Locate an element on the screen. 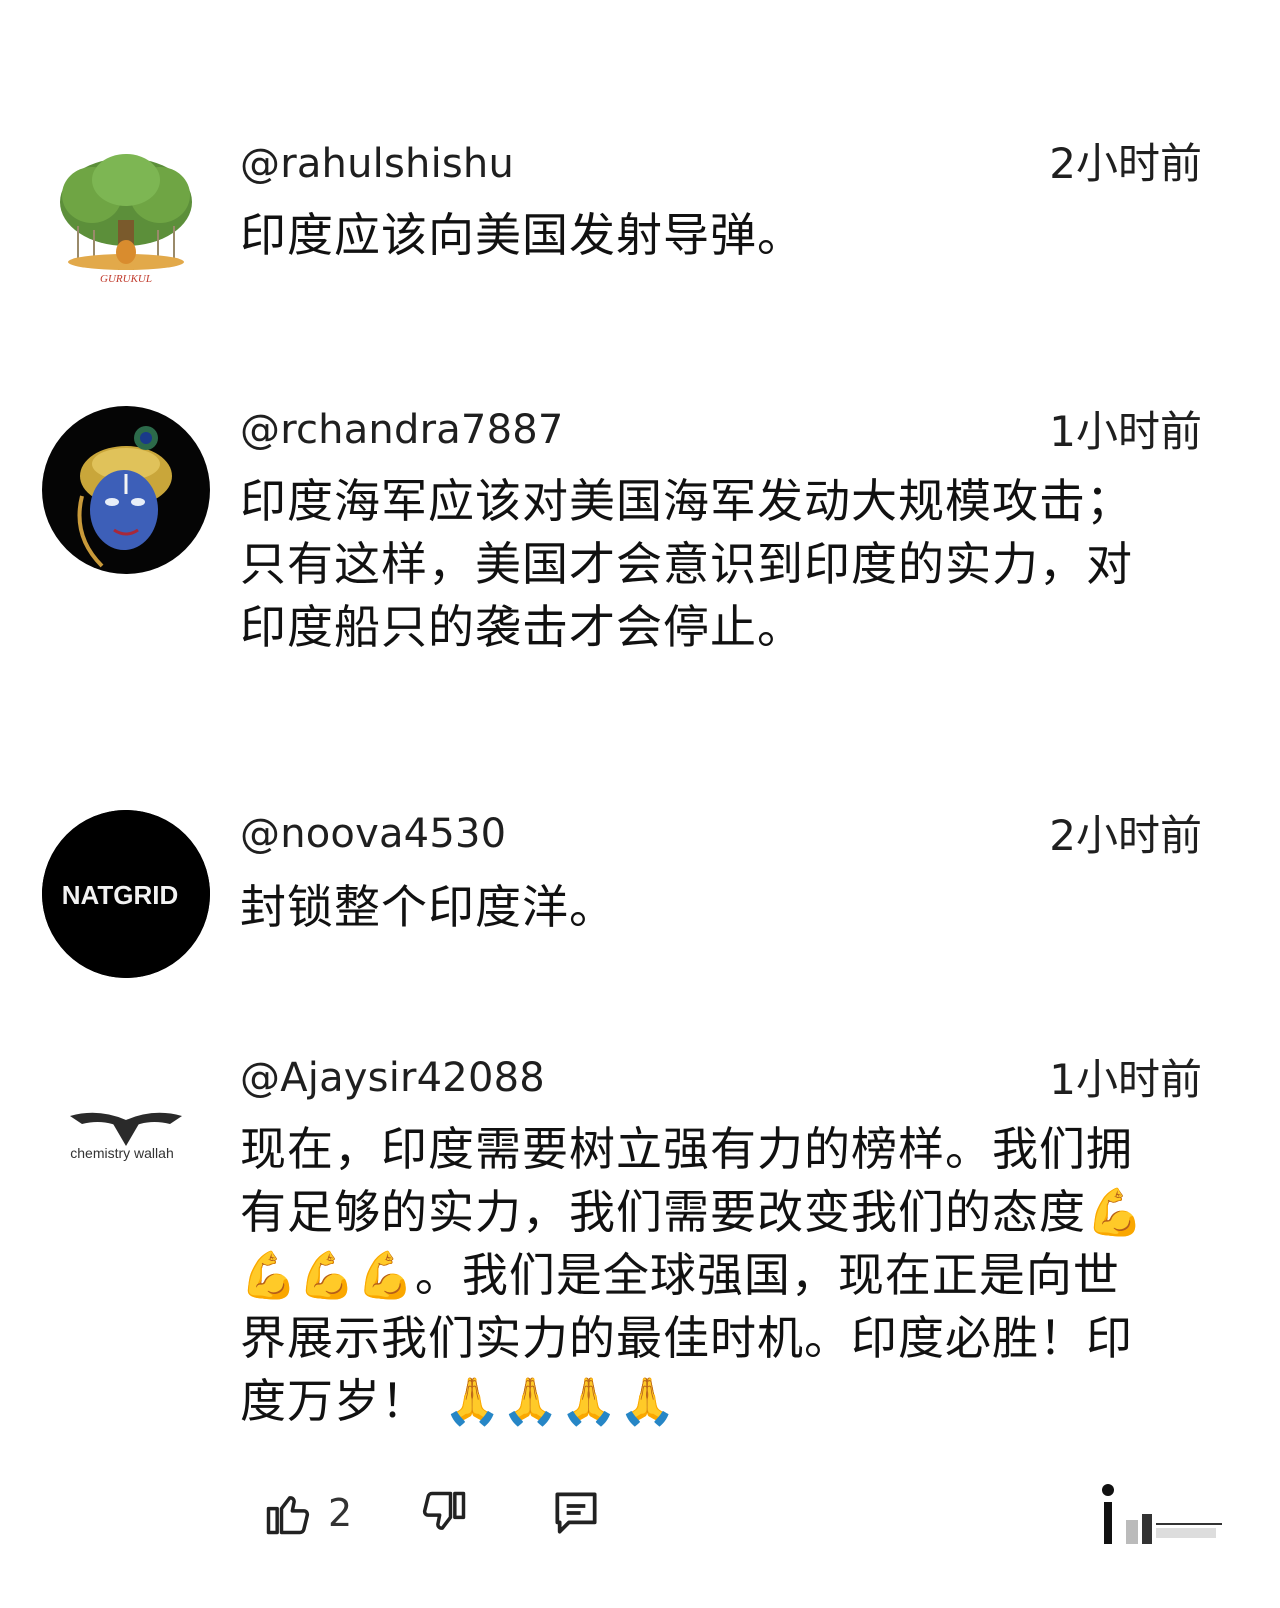 This screenshot has width=1280, height=1608. banyan-tree-icon: GURUKUL is located at coordinates (126, 224).